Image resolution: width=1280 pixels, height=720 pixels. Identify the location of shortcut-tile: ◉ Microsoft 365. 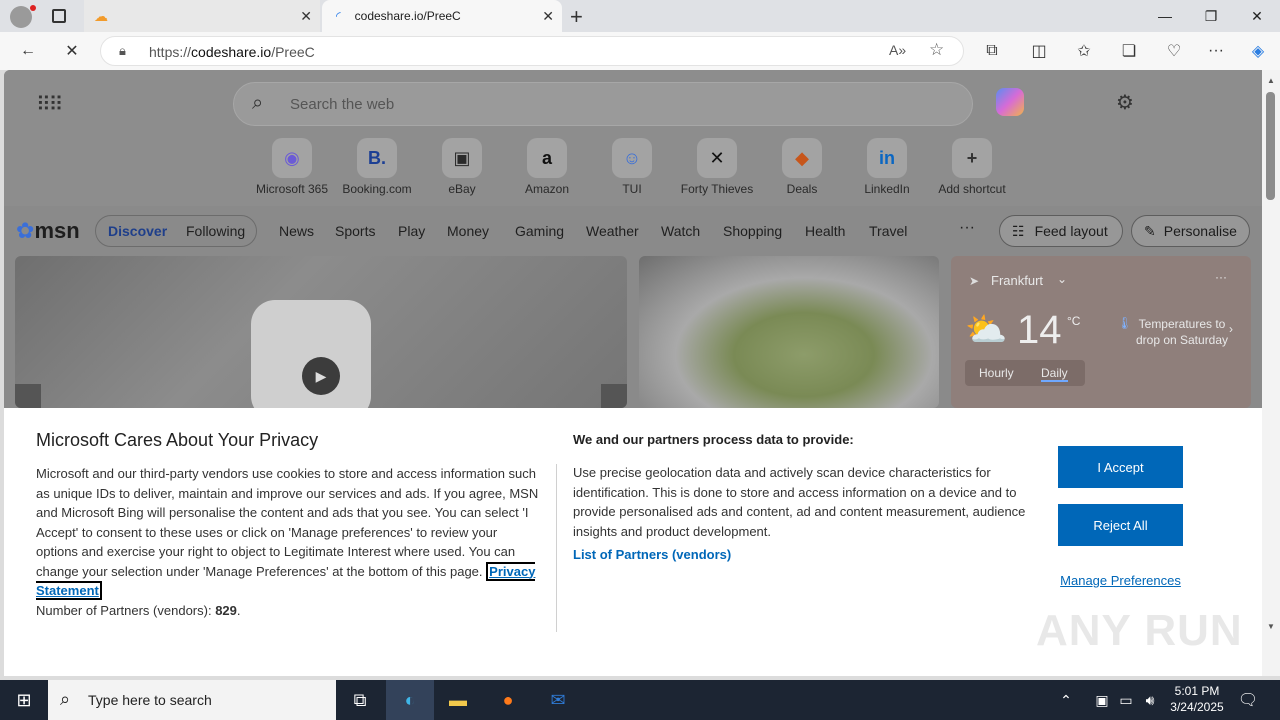
(292, 167).